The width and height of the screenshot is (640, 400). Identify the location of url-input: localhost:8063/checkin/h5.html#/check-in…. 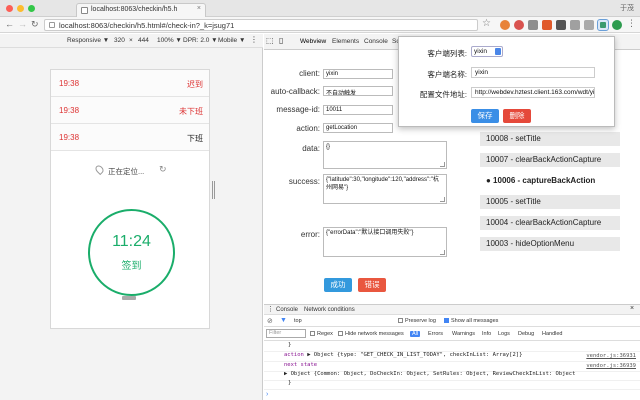
(261, 25).